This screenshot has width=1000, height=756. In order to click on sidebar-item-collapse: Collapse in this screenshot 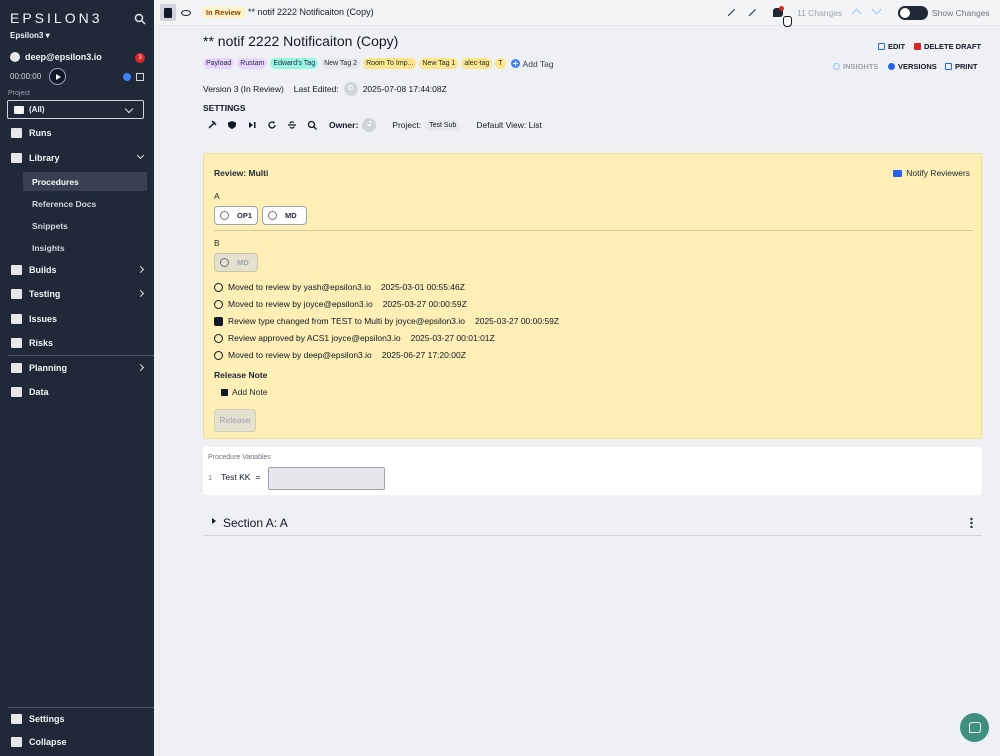, I will do `click(77, 742)`.